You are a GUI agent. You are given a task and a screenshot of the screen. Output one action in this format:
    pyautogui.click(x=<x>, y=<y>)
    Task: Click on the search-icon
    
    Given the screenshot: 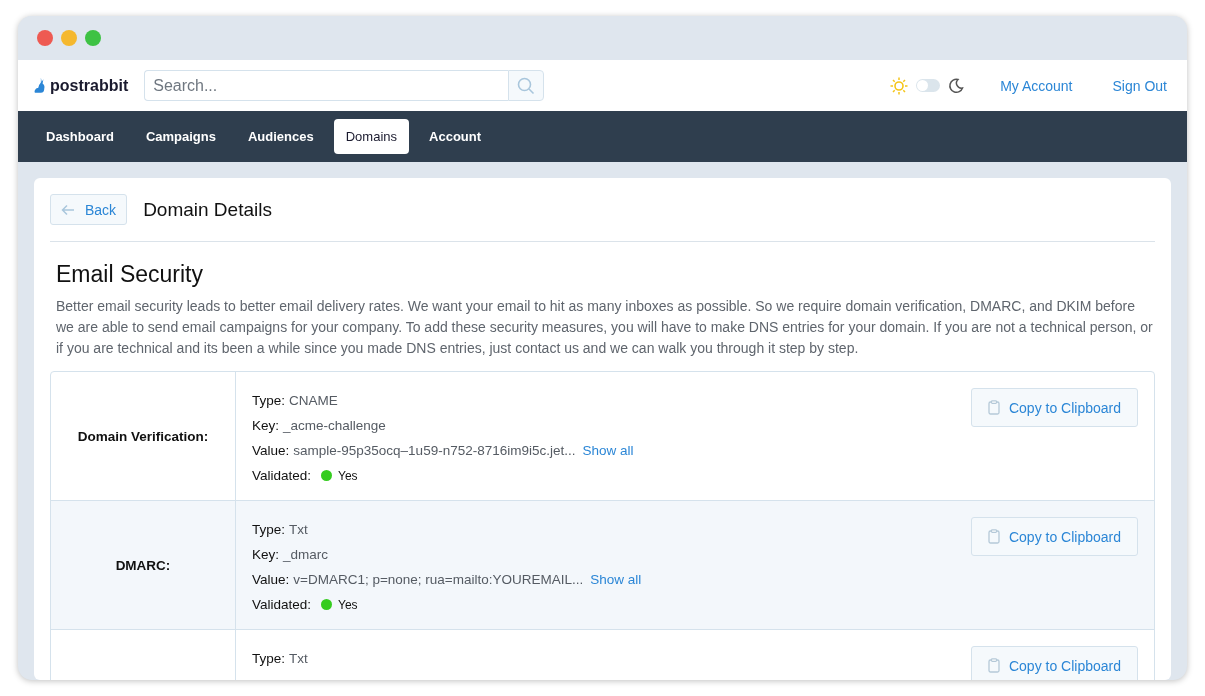 What is the action you would take?
    pyautogui.click(x=526, y=85)
    